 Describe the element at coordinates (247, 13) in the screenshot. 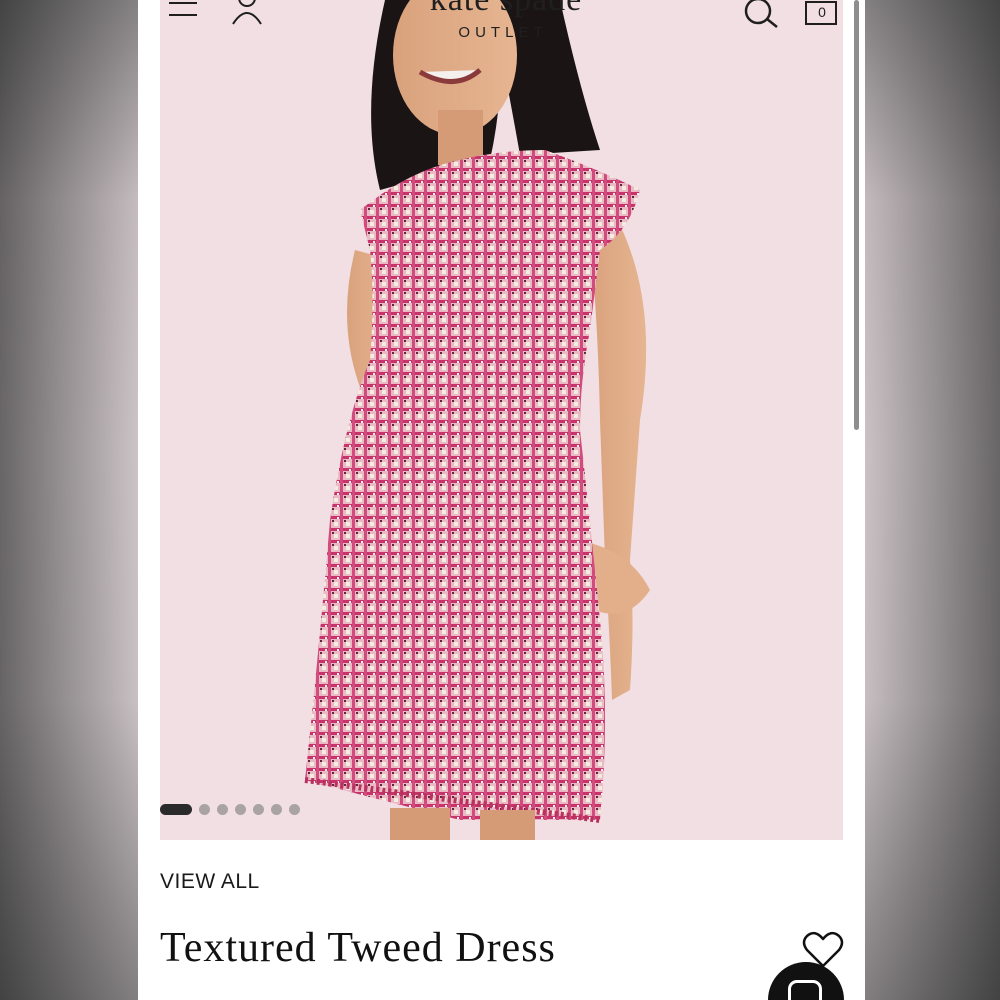

I see `user-icon` at that location.